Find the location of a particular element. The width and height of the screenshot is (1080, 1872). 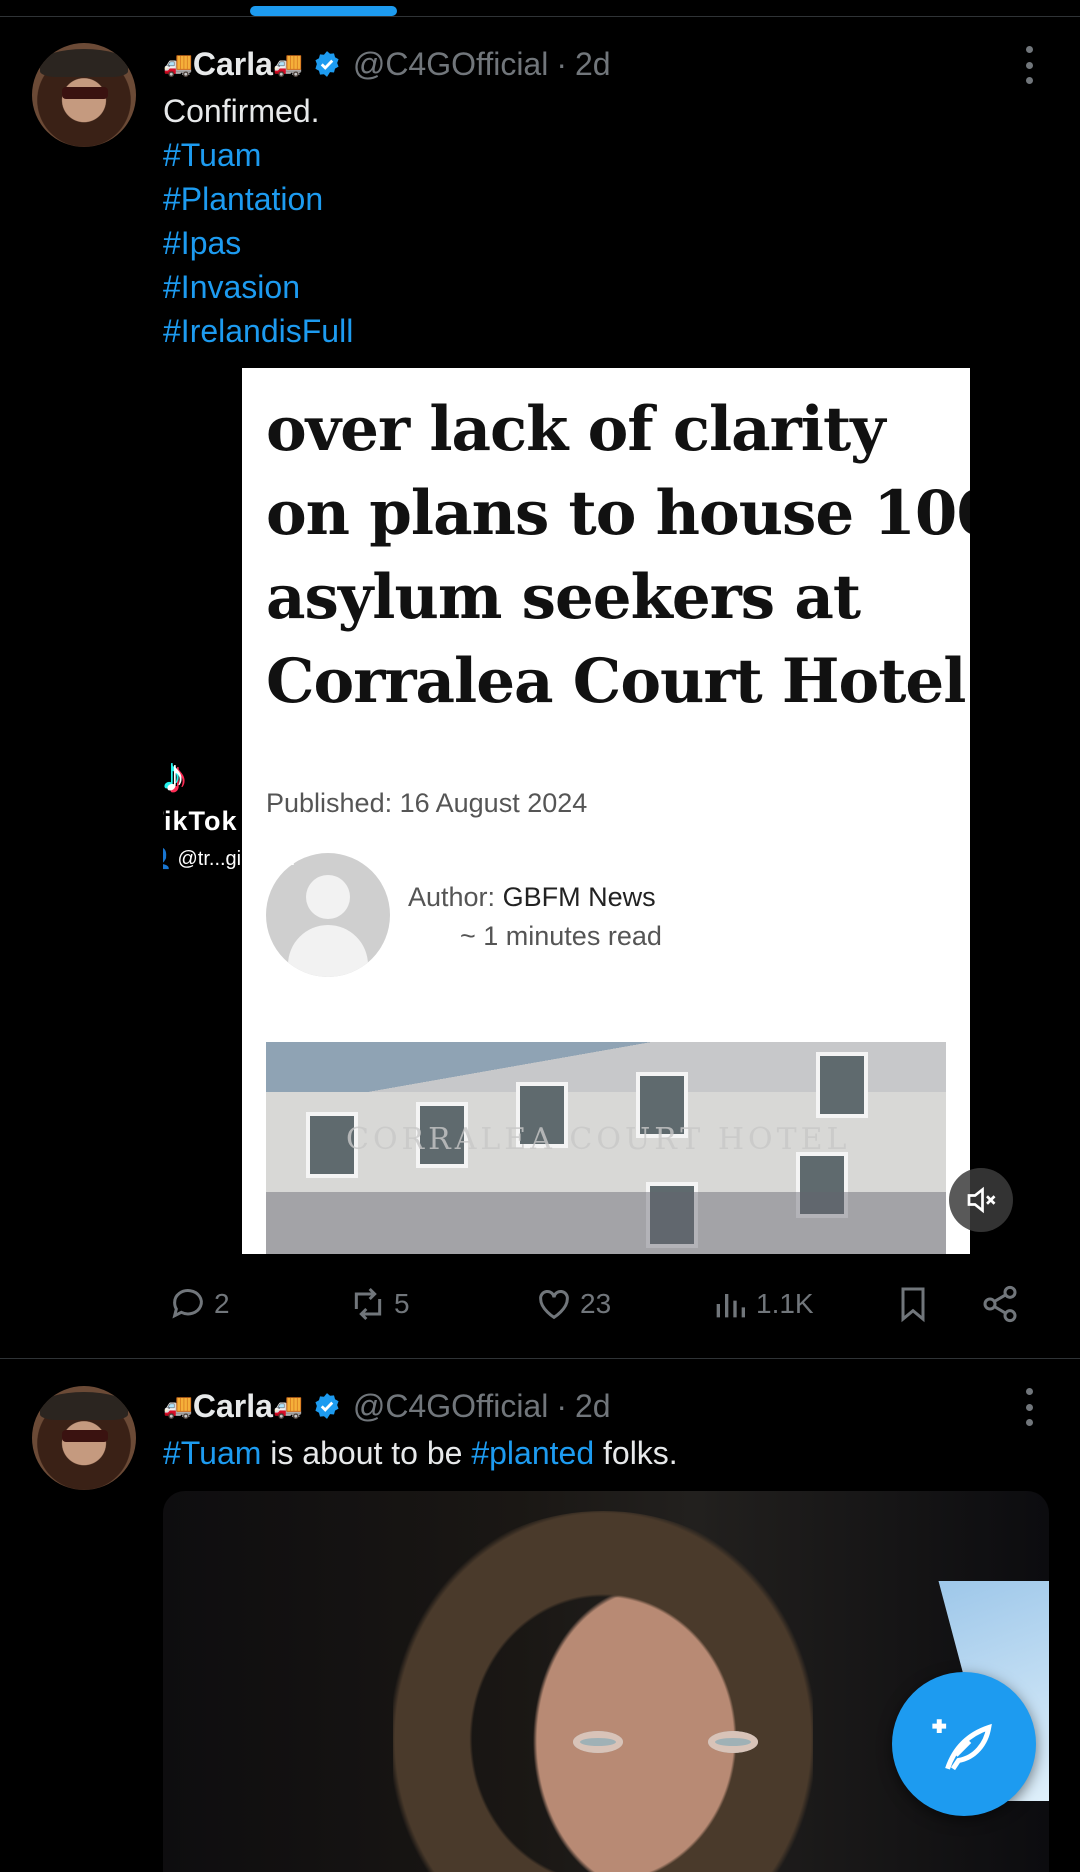

hotel-photo: CORRALEA COURT HOTEL is located at coordinates (606, 1148).